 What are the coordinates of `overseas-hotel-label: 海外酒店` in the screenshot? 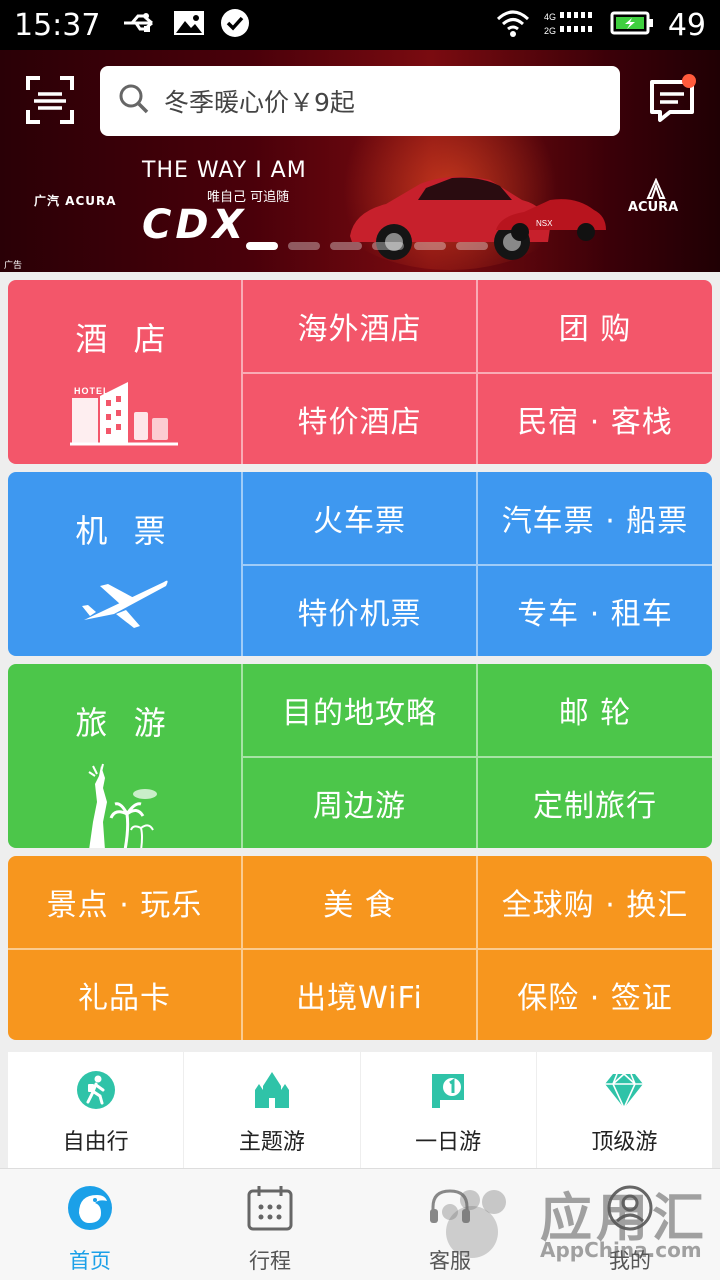 It's located at (359, 329).